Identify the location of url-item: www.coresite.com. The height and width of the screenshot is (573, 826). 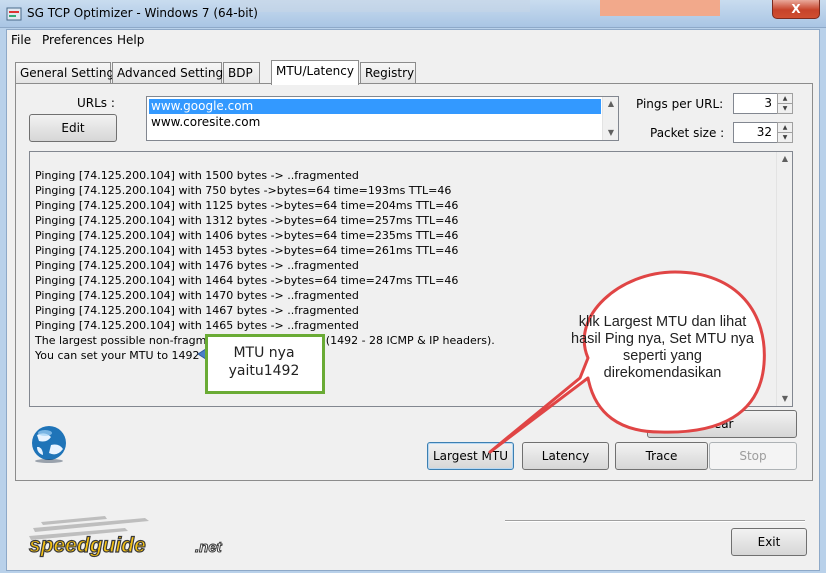
(375, 122).